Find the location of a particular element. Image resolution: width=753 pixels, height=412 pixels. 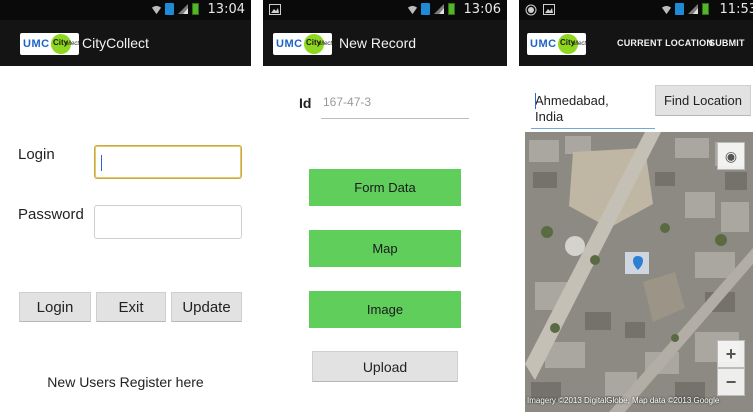

id-field-underline is located at coordinates (395, 118).